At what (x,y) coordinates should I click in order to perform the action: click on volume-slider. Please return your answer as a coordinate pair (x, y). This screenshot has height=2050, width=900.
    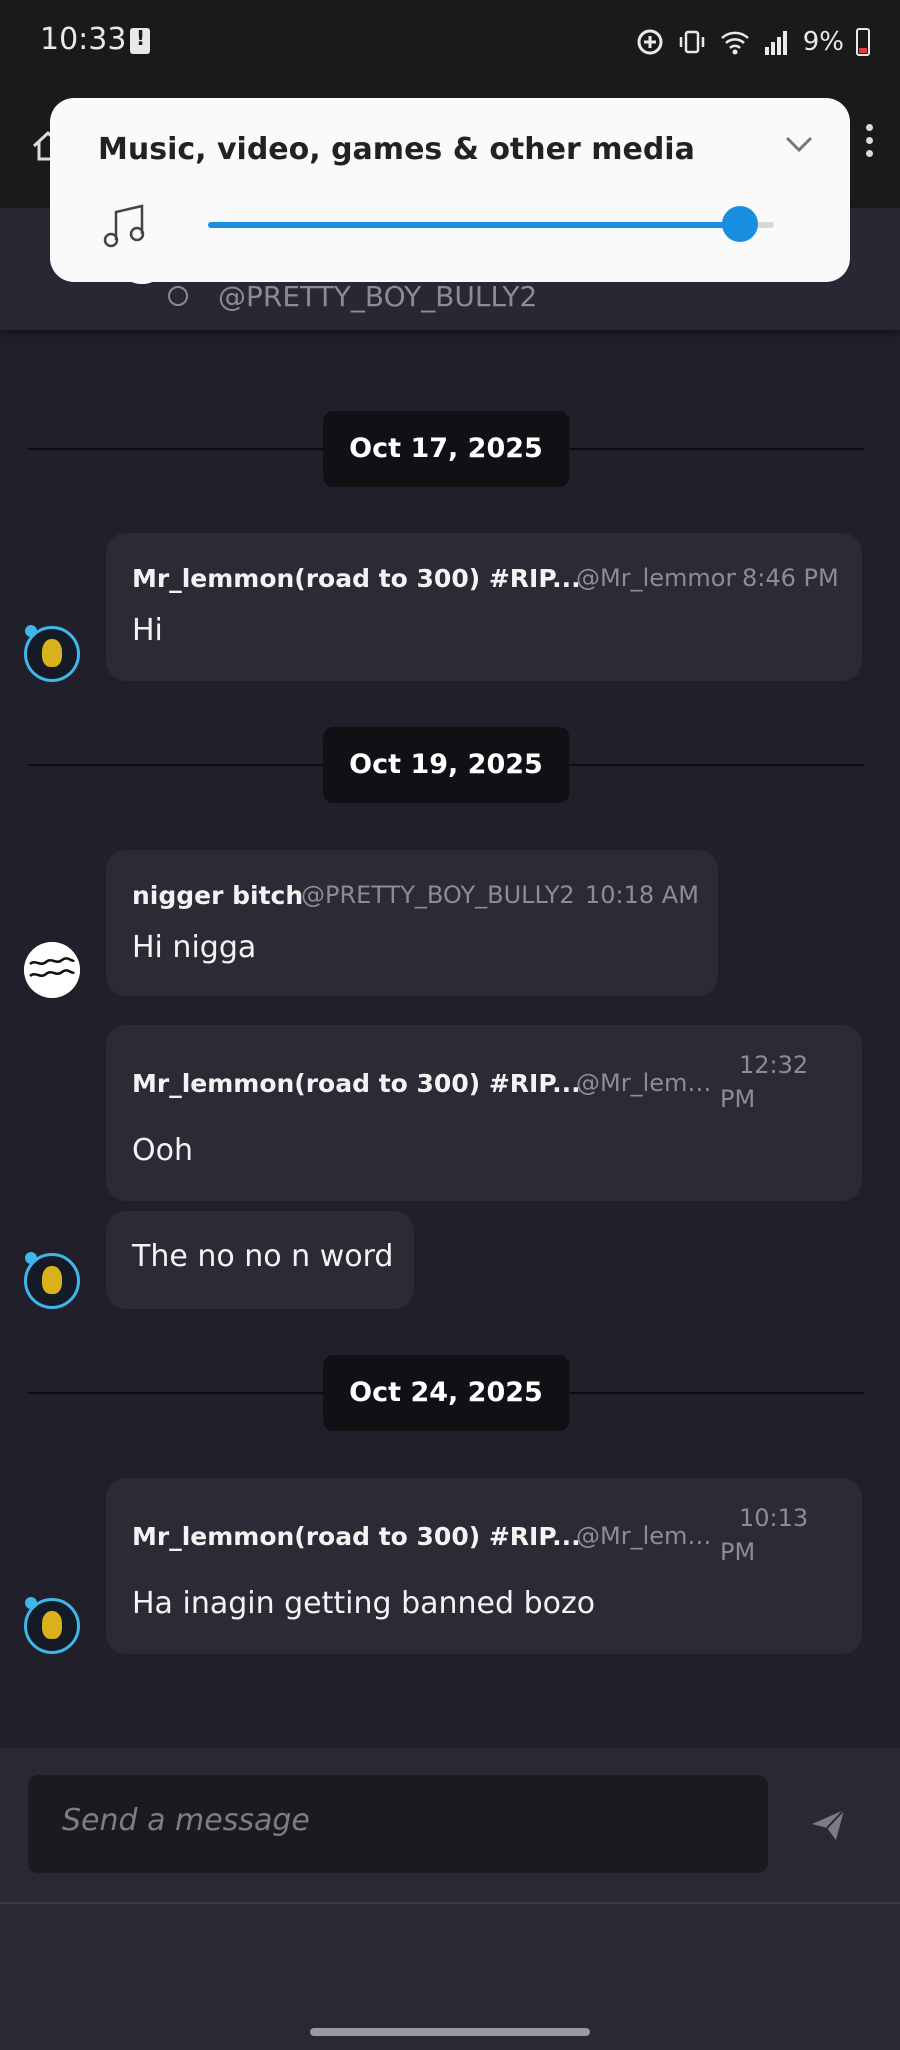
    Looking at the image, I should click on (491, 224).